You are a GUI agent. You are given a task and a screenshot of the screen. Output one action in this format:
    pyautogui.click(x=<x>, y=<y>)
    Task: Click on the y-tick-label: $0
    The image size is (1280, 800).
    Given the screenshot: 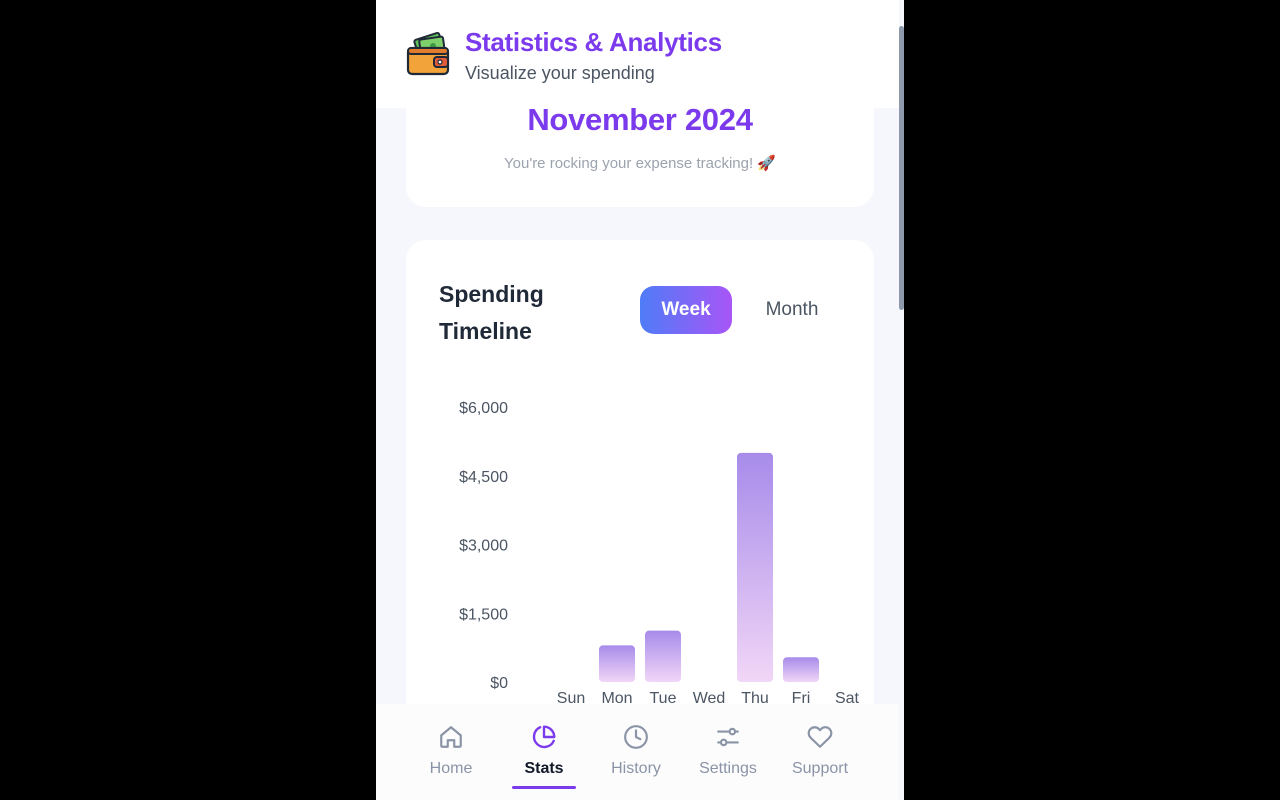 What is the action you would take?
    pyautogui.click(x=499, y=683)
    